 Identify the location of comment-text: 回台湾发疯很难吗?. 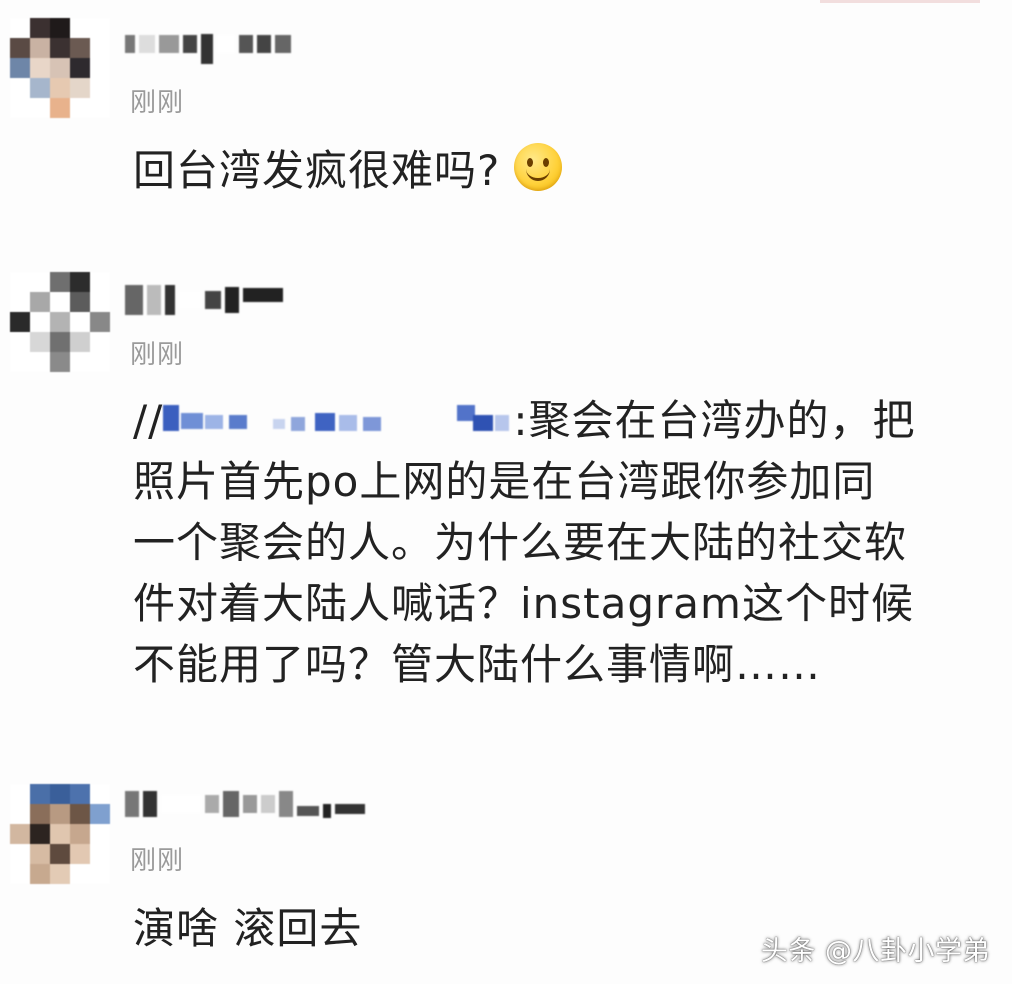
(348, 170).